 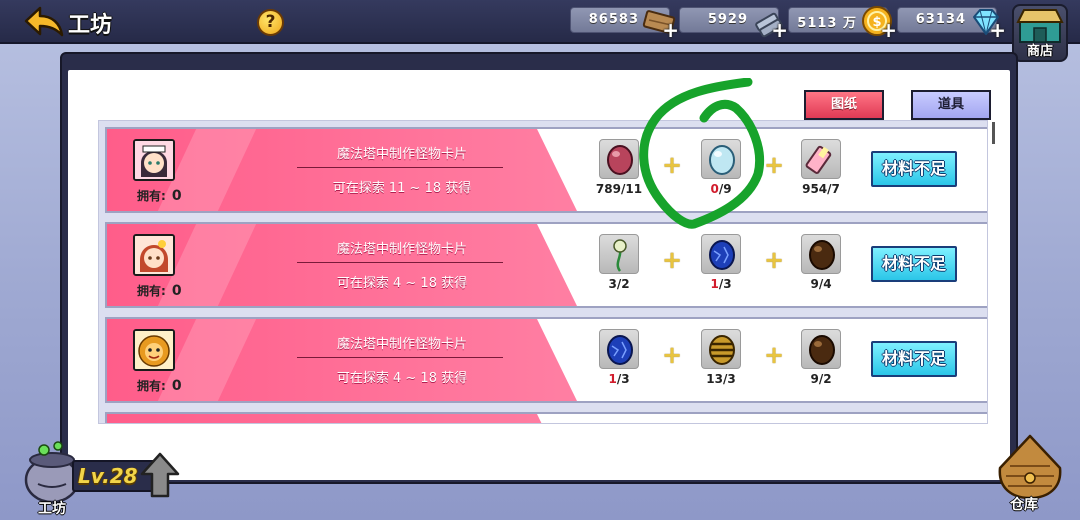 What do you see at coordinates (270, 22) in the screenshot?
I see `help-button: ?` at bounding box center [270, 22].